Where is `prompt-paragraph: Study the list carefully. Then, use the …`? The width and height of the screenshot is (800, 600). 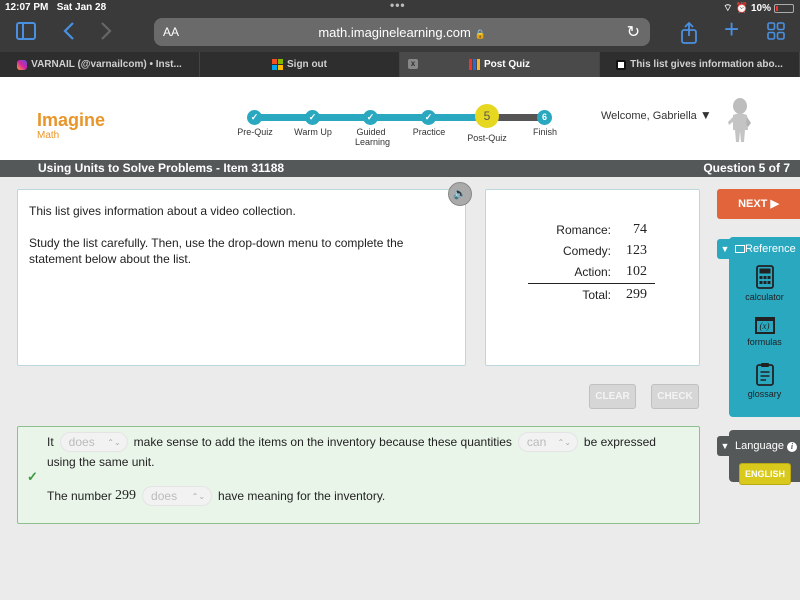 prompt-paragraph: Study the list carefully. Then, use the … is located at coordinates (216, 251).